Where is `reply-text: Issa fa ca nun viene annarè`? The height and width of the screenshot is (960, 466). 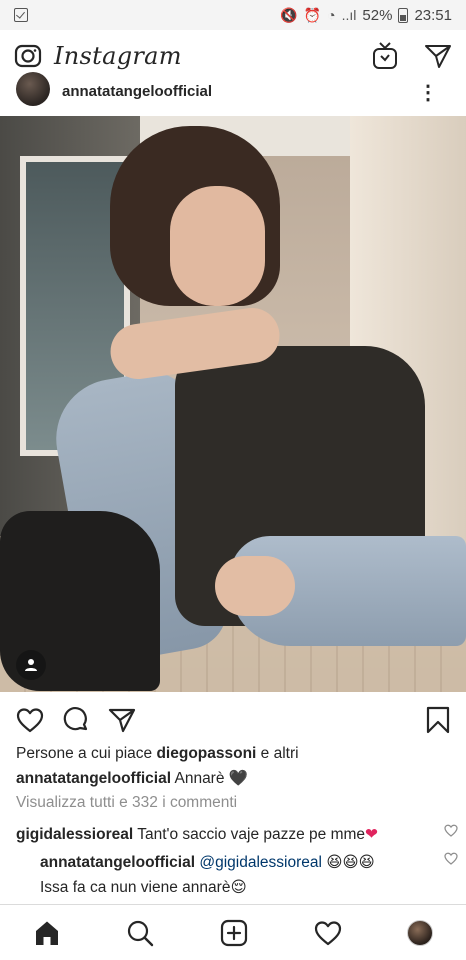
reply-text: Issa fa ca nun viene annarè is located at coordinates (135, 887).